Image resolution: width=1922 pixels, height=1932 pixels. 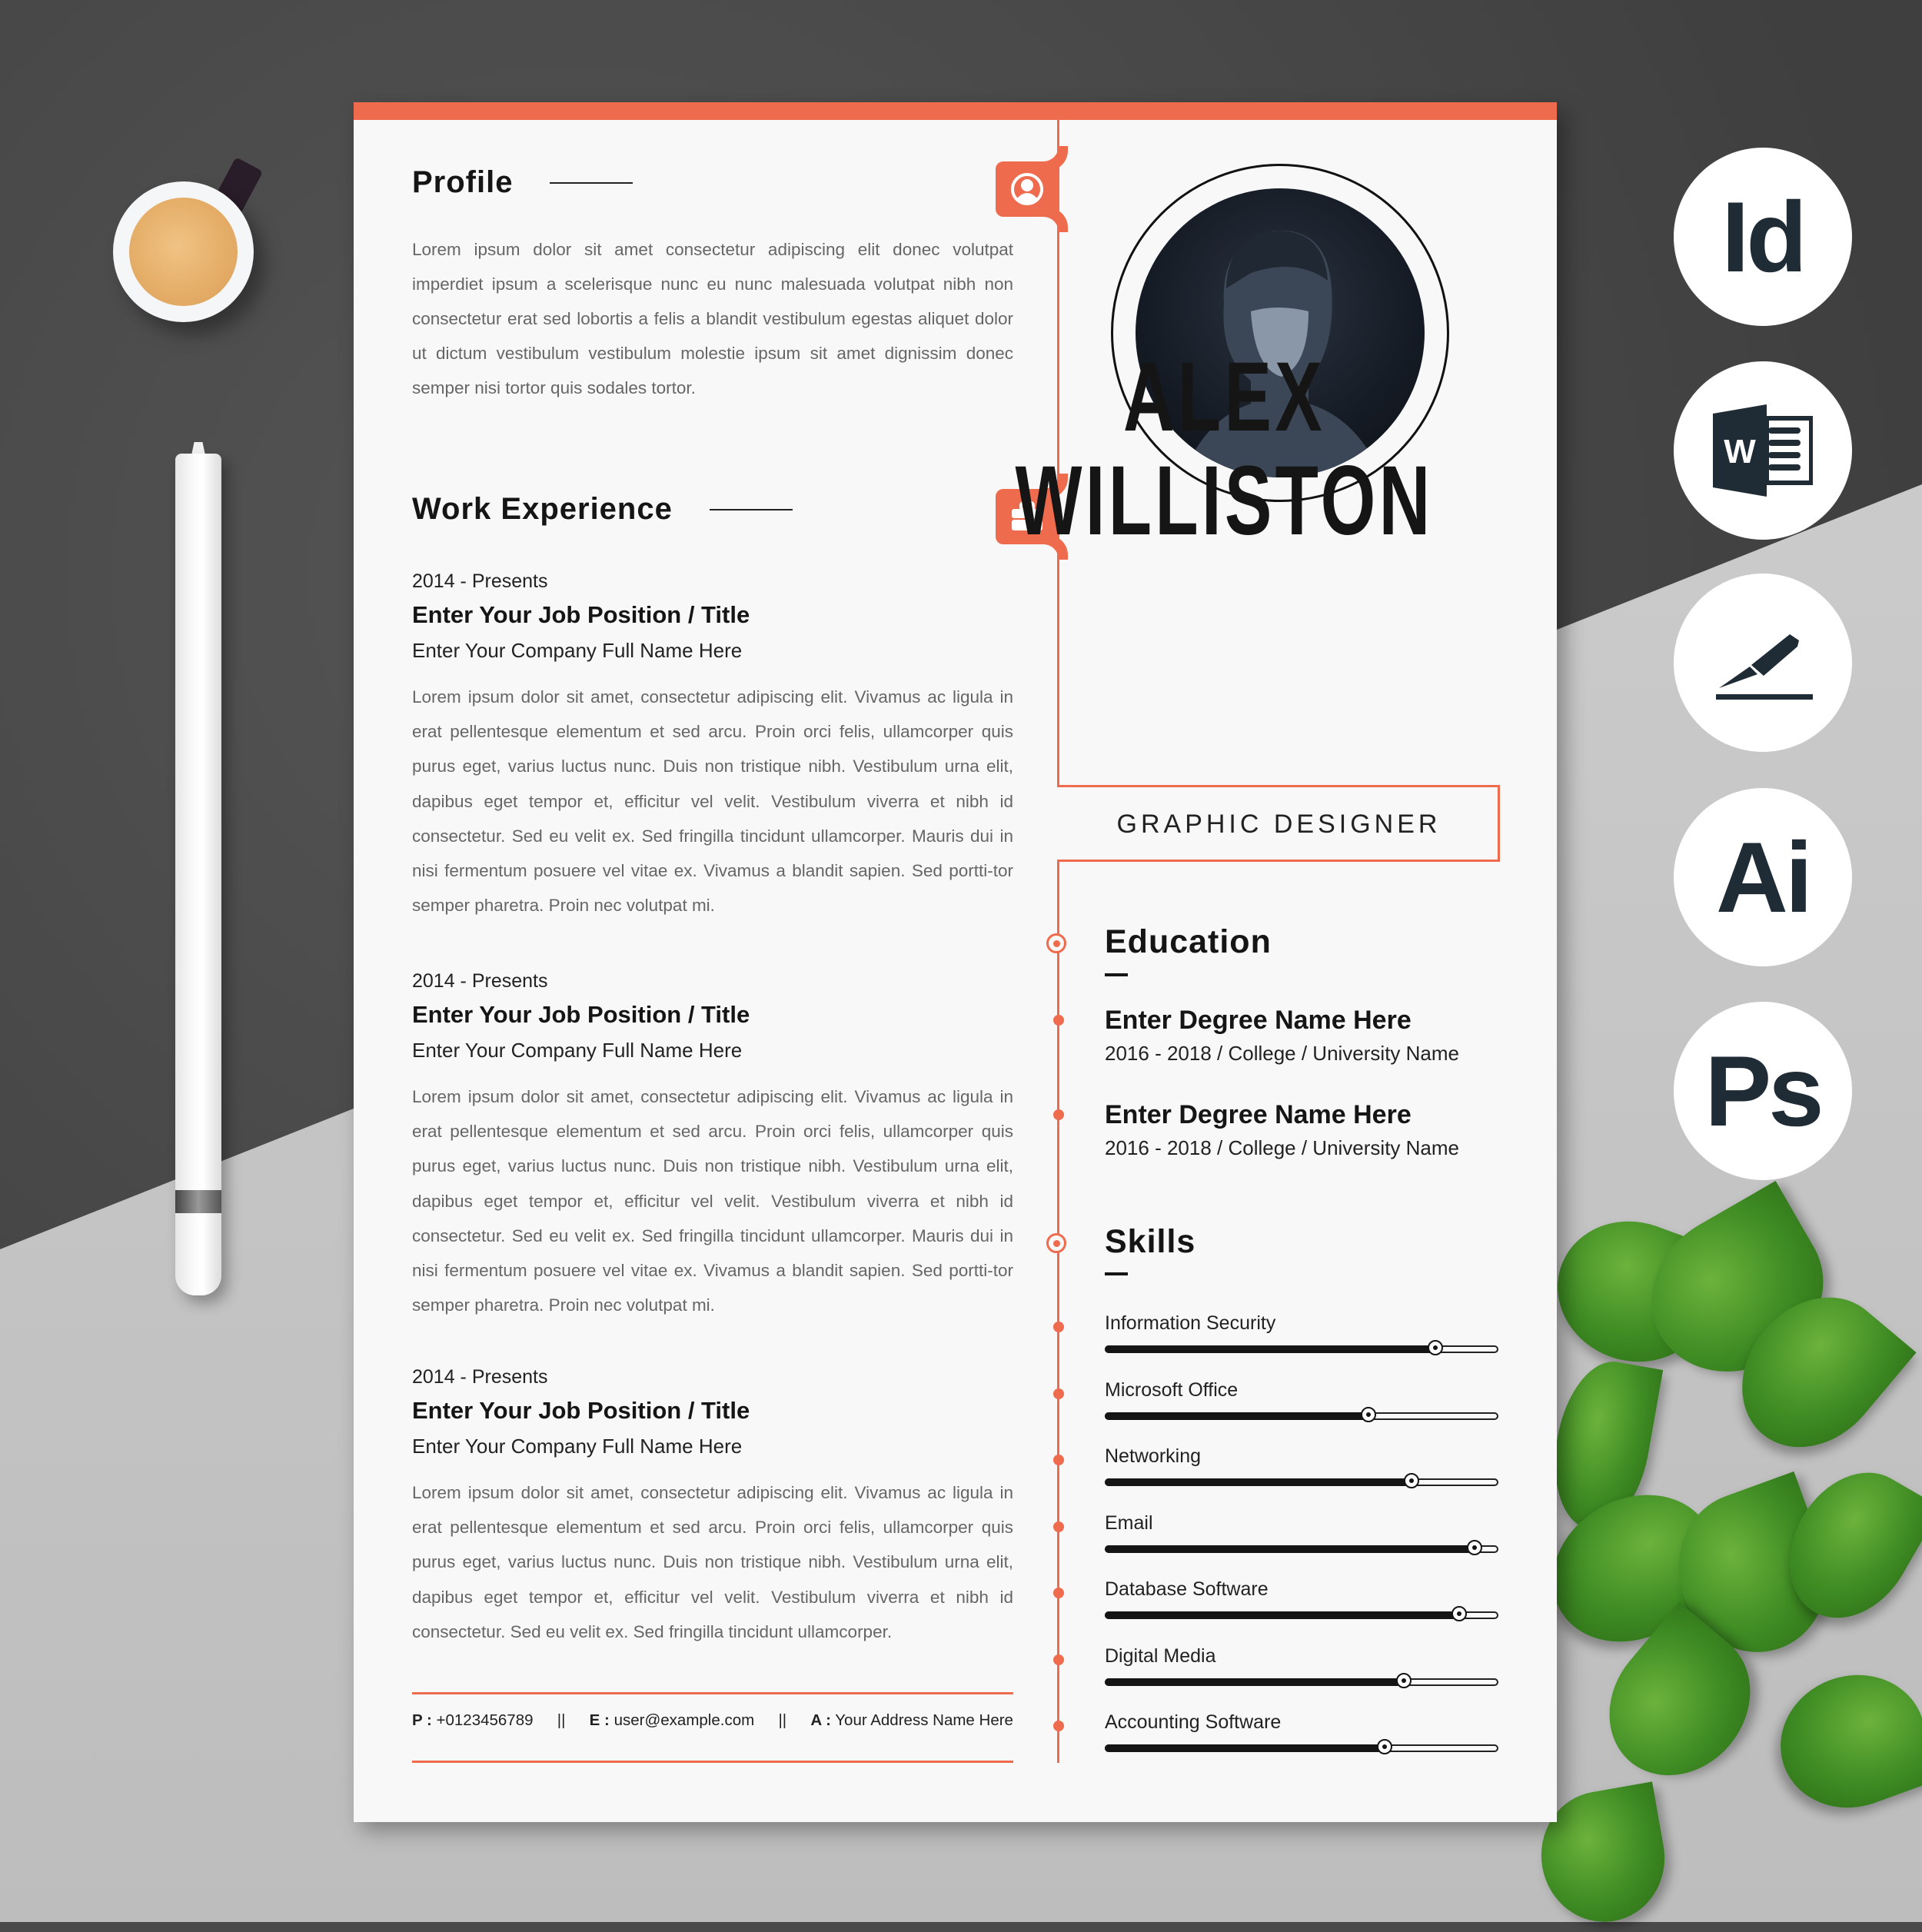 What do you see at coordinates (422, 1720) in the screenshot?
I see `phone-label: P :` at bounding box center [422, 1720].